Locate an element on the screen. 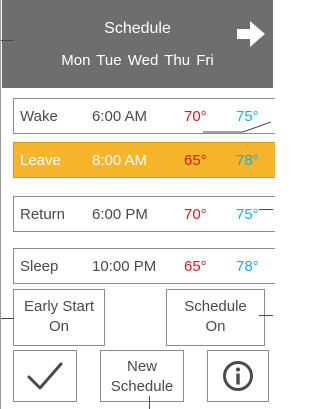 The width and height of the screenshot is (320, 409). new-schedule-button: New Schedule is located at coordinates (142, 376).